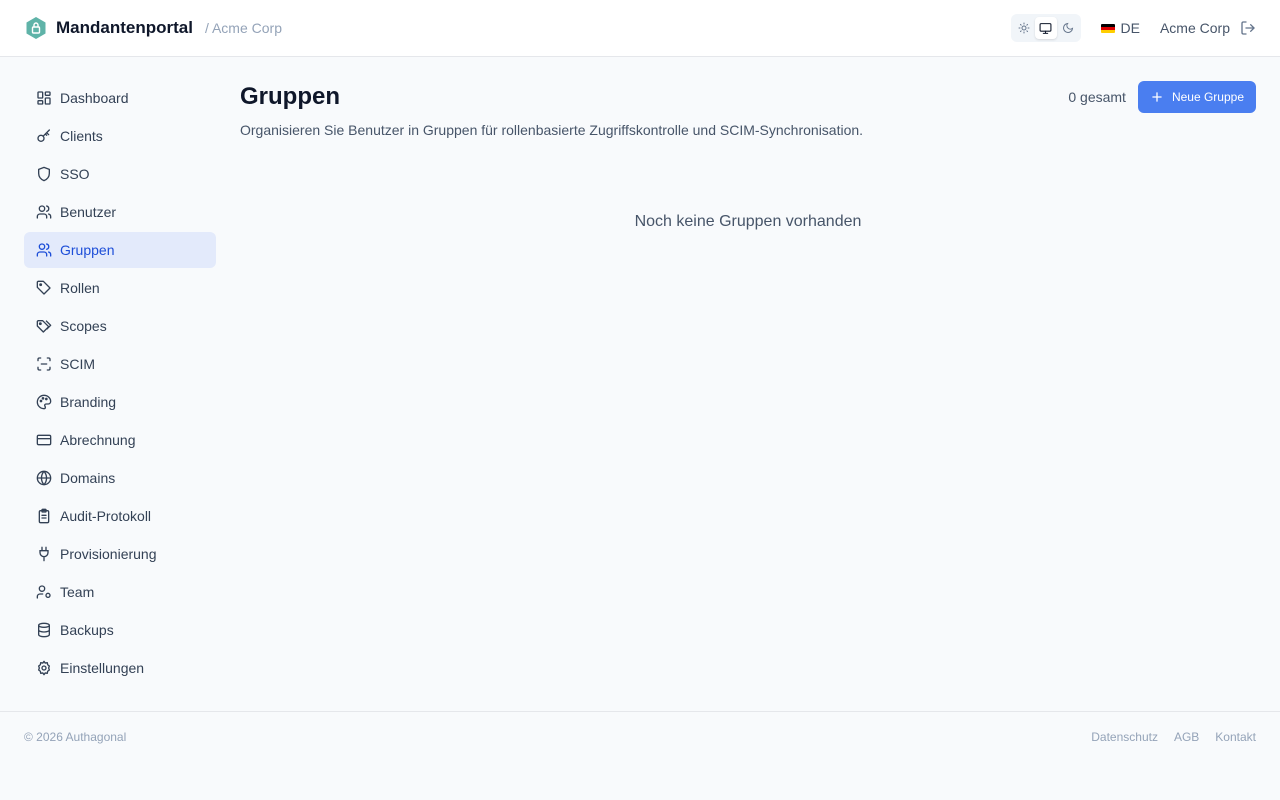  What do you see at coordinates (1186, 737) in the screenshot?
I see `footer-link-agb: AGB` at bounding box center [1186, 737].